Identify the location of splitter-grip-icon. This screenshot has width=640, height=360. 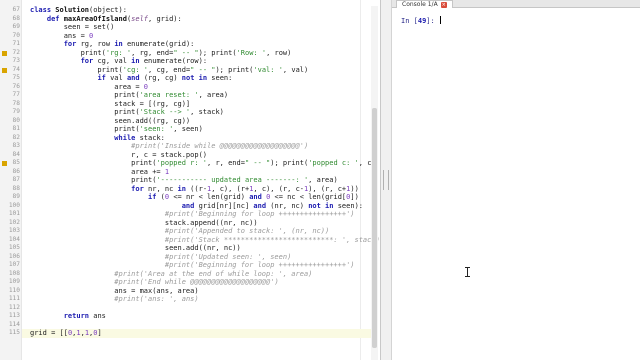
(386, 180).